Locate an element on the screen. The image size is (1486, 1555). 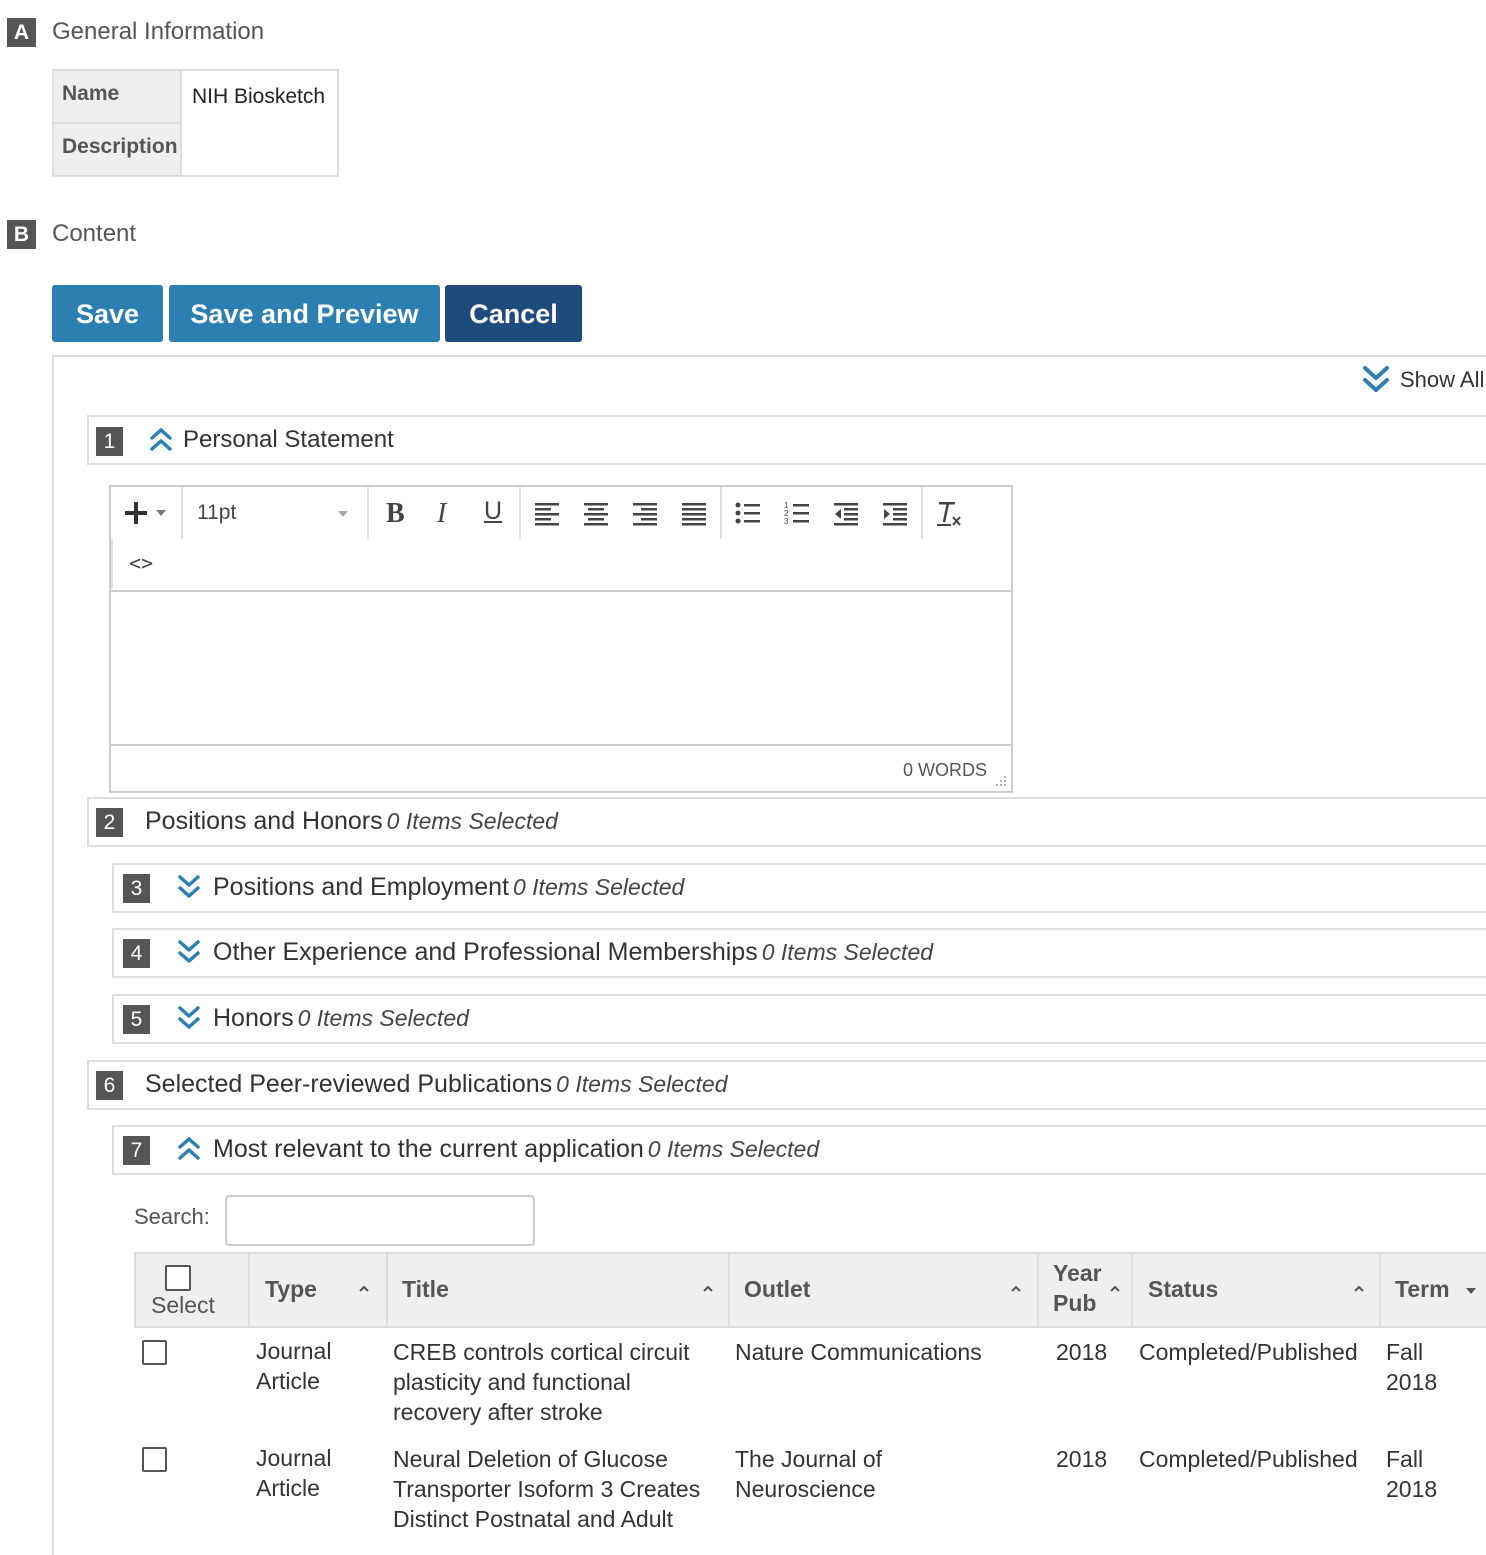
italic-button: I is located at coordinates (444, 513).